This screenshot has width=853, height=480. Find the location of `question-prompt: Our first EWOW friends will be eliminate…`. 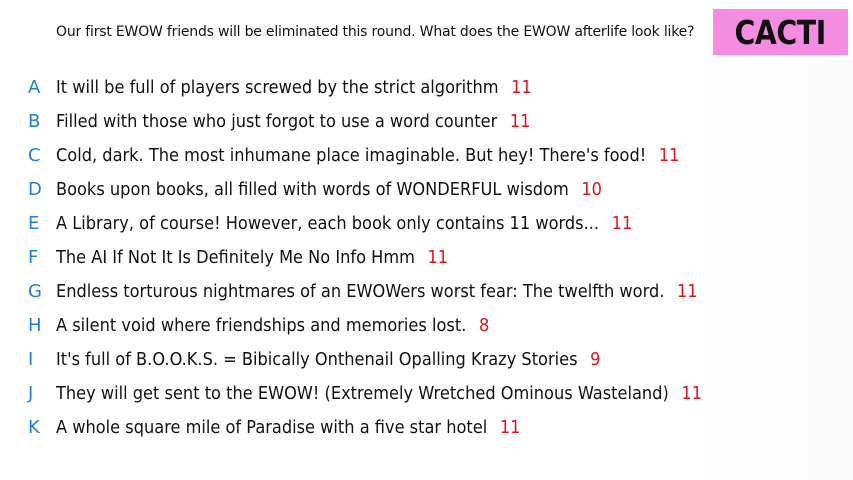

question-prompt: Our first EWOW friends will be eliminate… is located at coordinates (375, 32).